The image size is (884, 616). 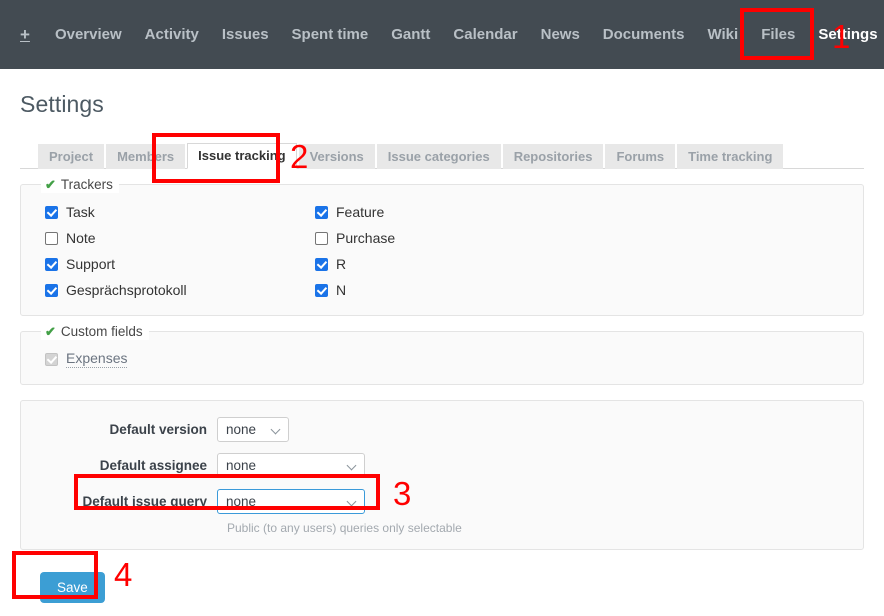 What do you see at coordinates (360, 212) in the screenshot?
I see `tracker-label: Feature` at bounding box center [360, 212].